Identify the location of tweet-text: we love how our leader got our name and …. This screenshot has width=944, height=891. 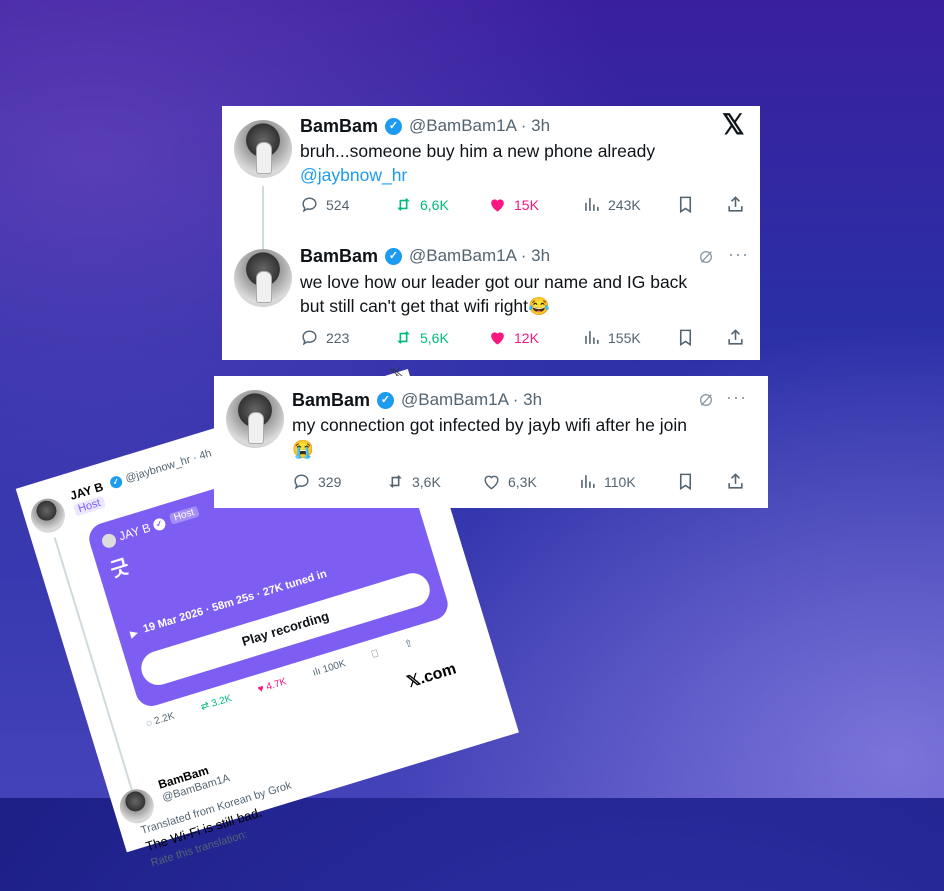
(494, 282).